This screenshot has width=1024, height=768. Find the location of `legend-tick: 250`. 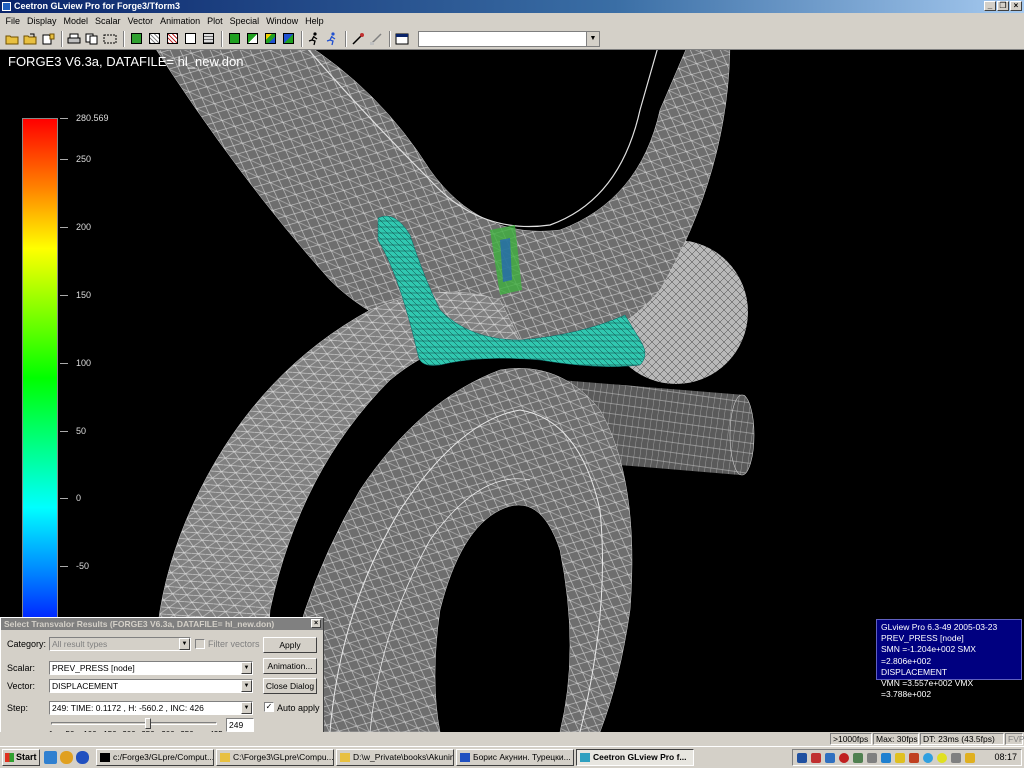

legend-tick: 250 is located at coordinates (84, 159).